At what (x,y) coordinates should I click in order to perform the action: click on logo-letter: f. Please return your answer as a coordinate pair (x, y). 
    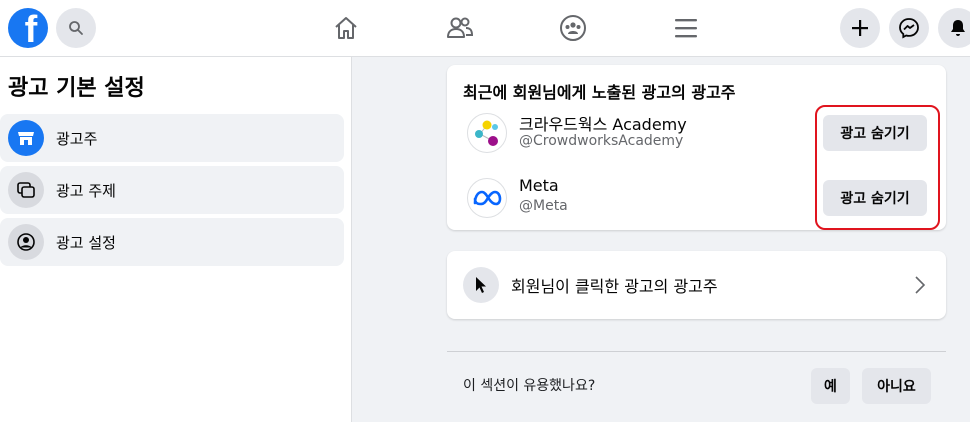
    Looking at the image, I should click on (31, 28).